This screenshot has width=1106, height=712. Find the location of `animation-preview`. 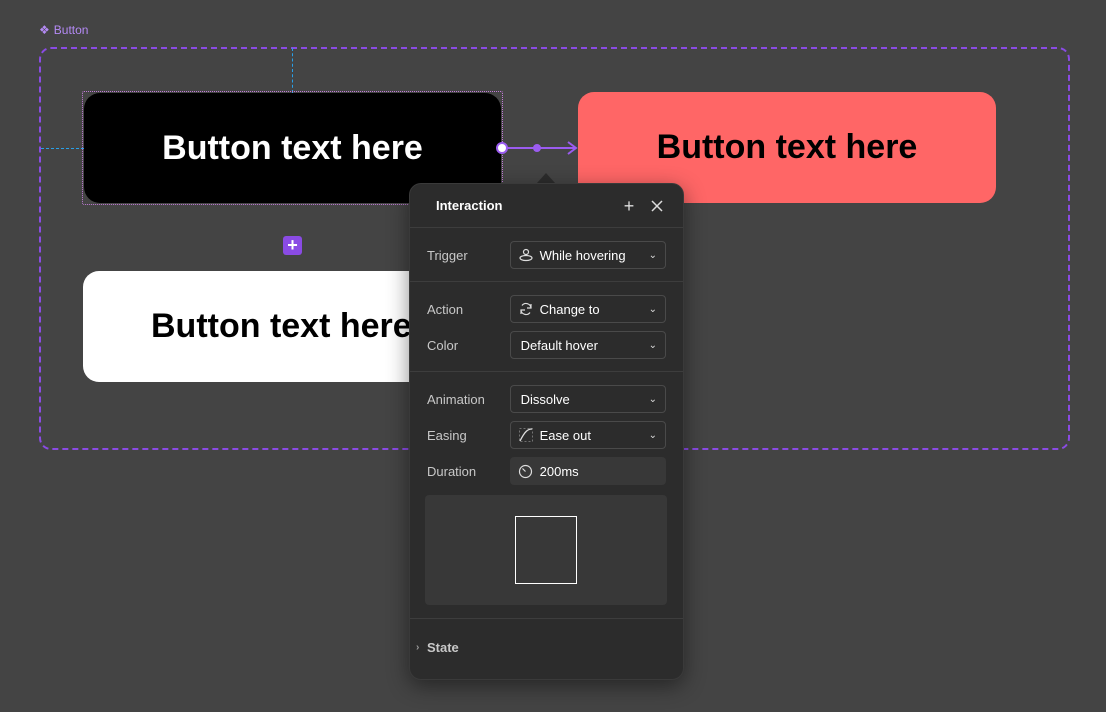

animation-preview is located at coordinates (546, 550).